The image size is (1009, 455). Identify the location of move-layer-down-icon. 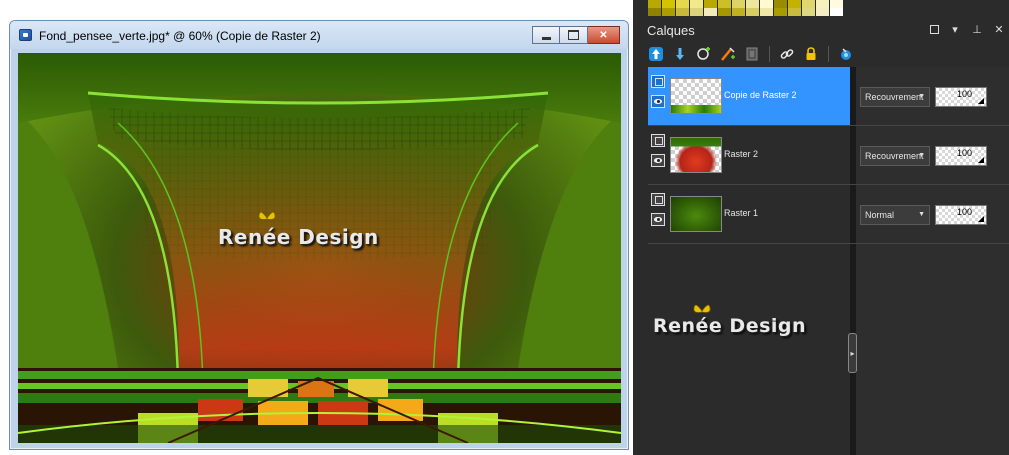
(680, 54).